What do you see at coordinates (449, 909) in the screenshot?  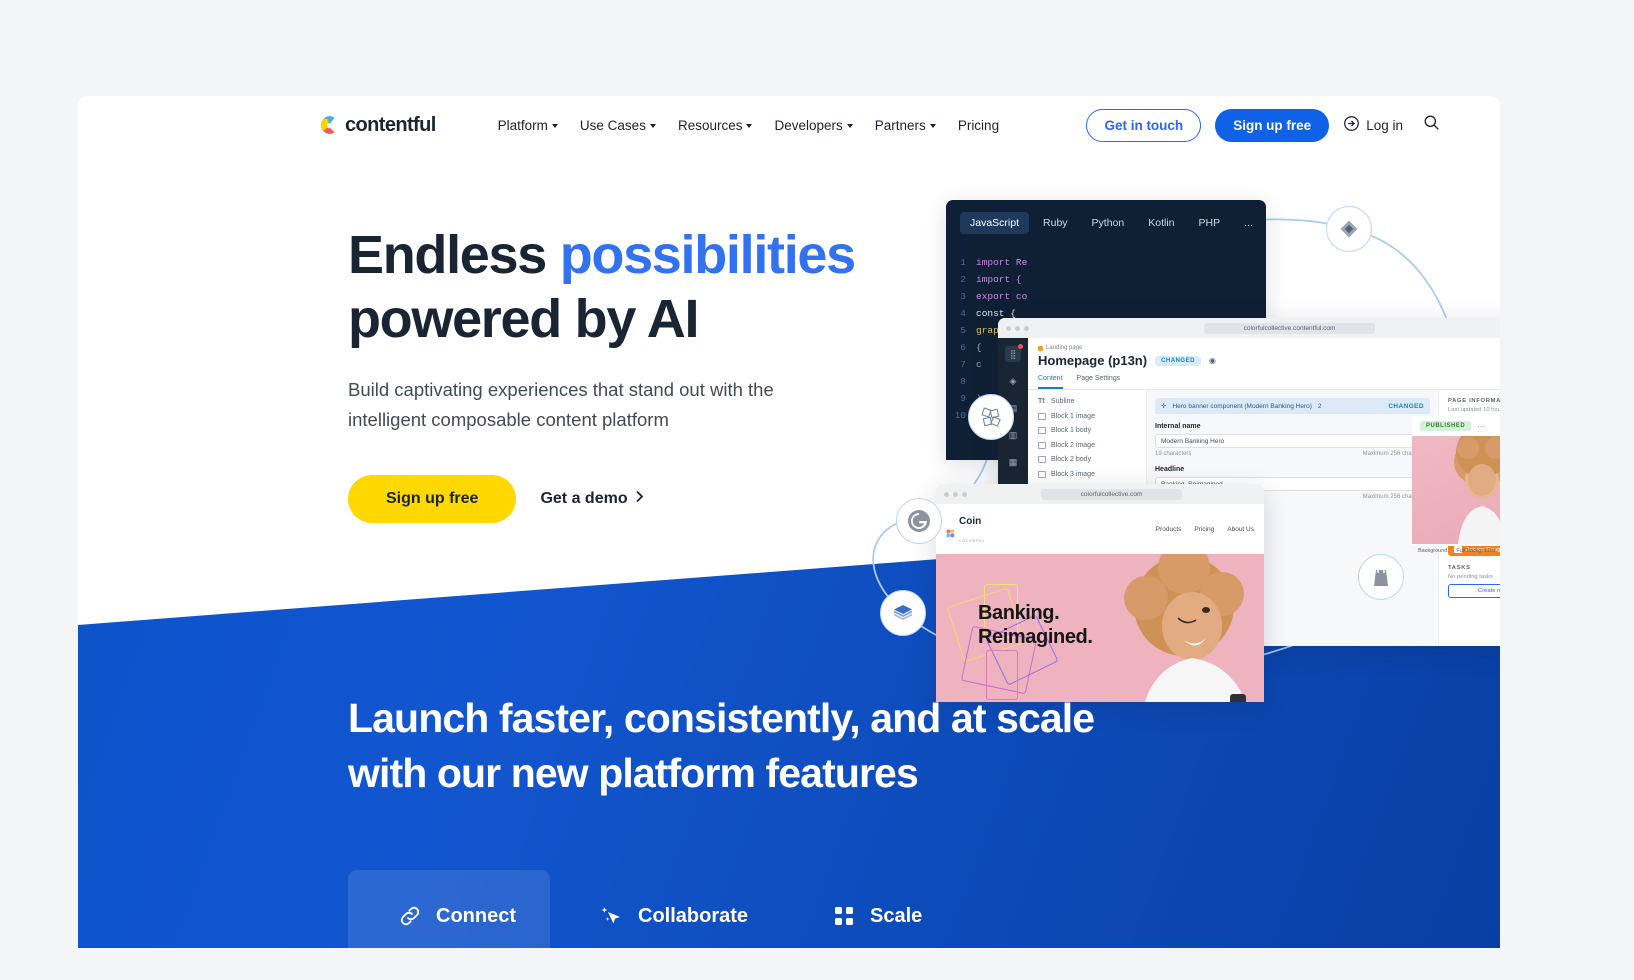 I see `tab-connect: Connect` at bounding box center [449, 909].